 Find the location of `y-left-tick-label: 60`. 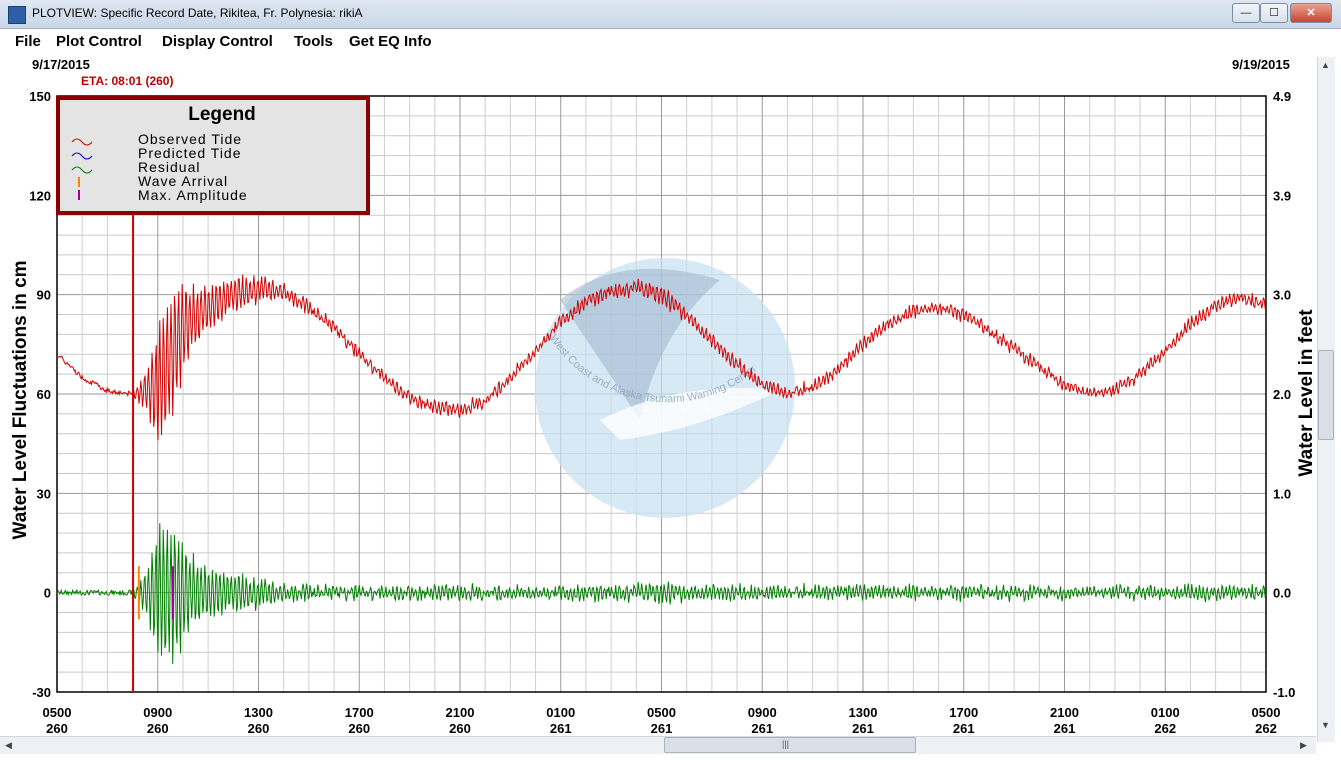

y-left-tick-label: 60 is located at coordinates (44, 394).